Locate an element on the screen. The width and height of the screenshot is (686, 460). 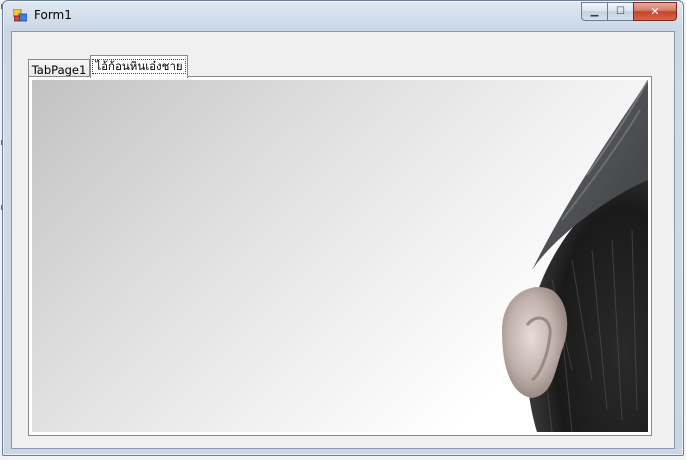
maximize-button: ☐ is located at coordinates (620, 11).